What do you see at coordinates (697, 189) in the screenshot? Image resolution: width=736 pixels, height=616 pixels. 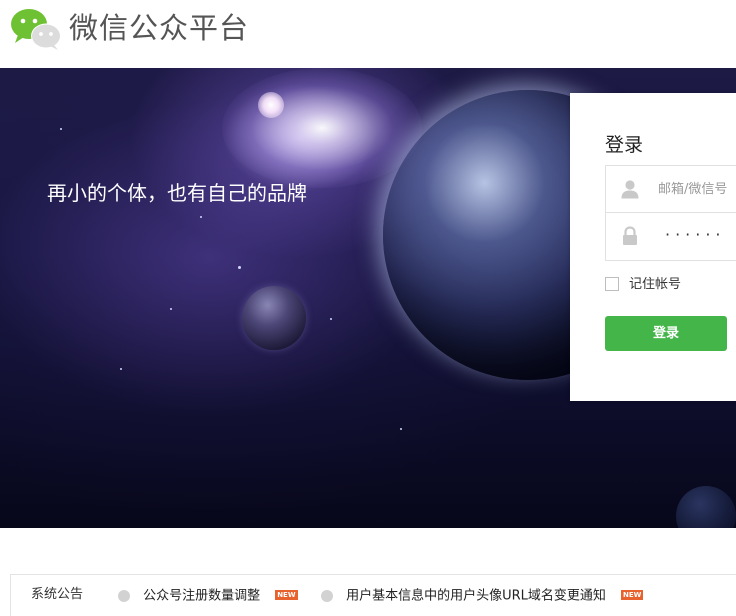 I see `username-input` at bounding box center [697, 189].